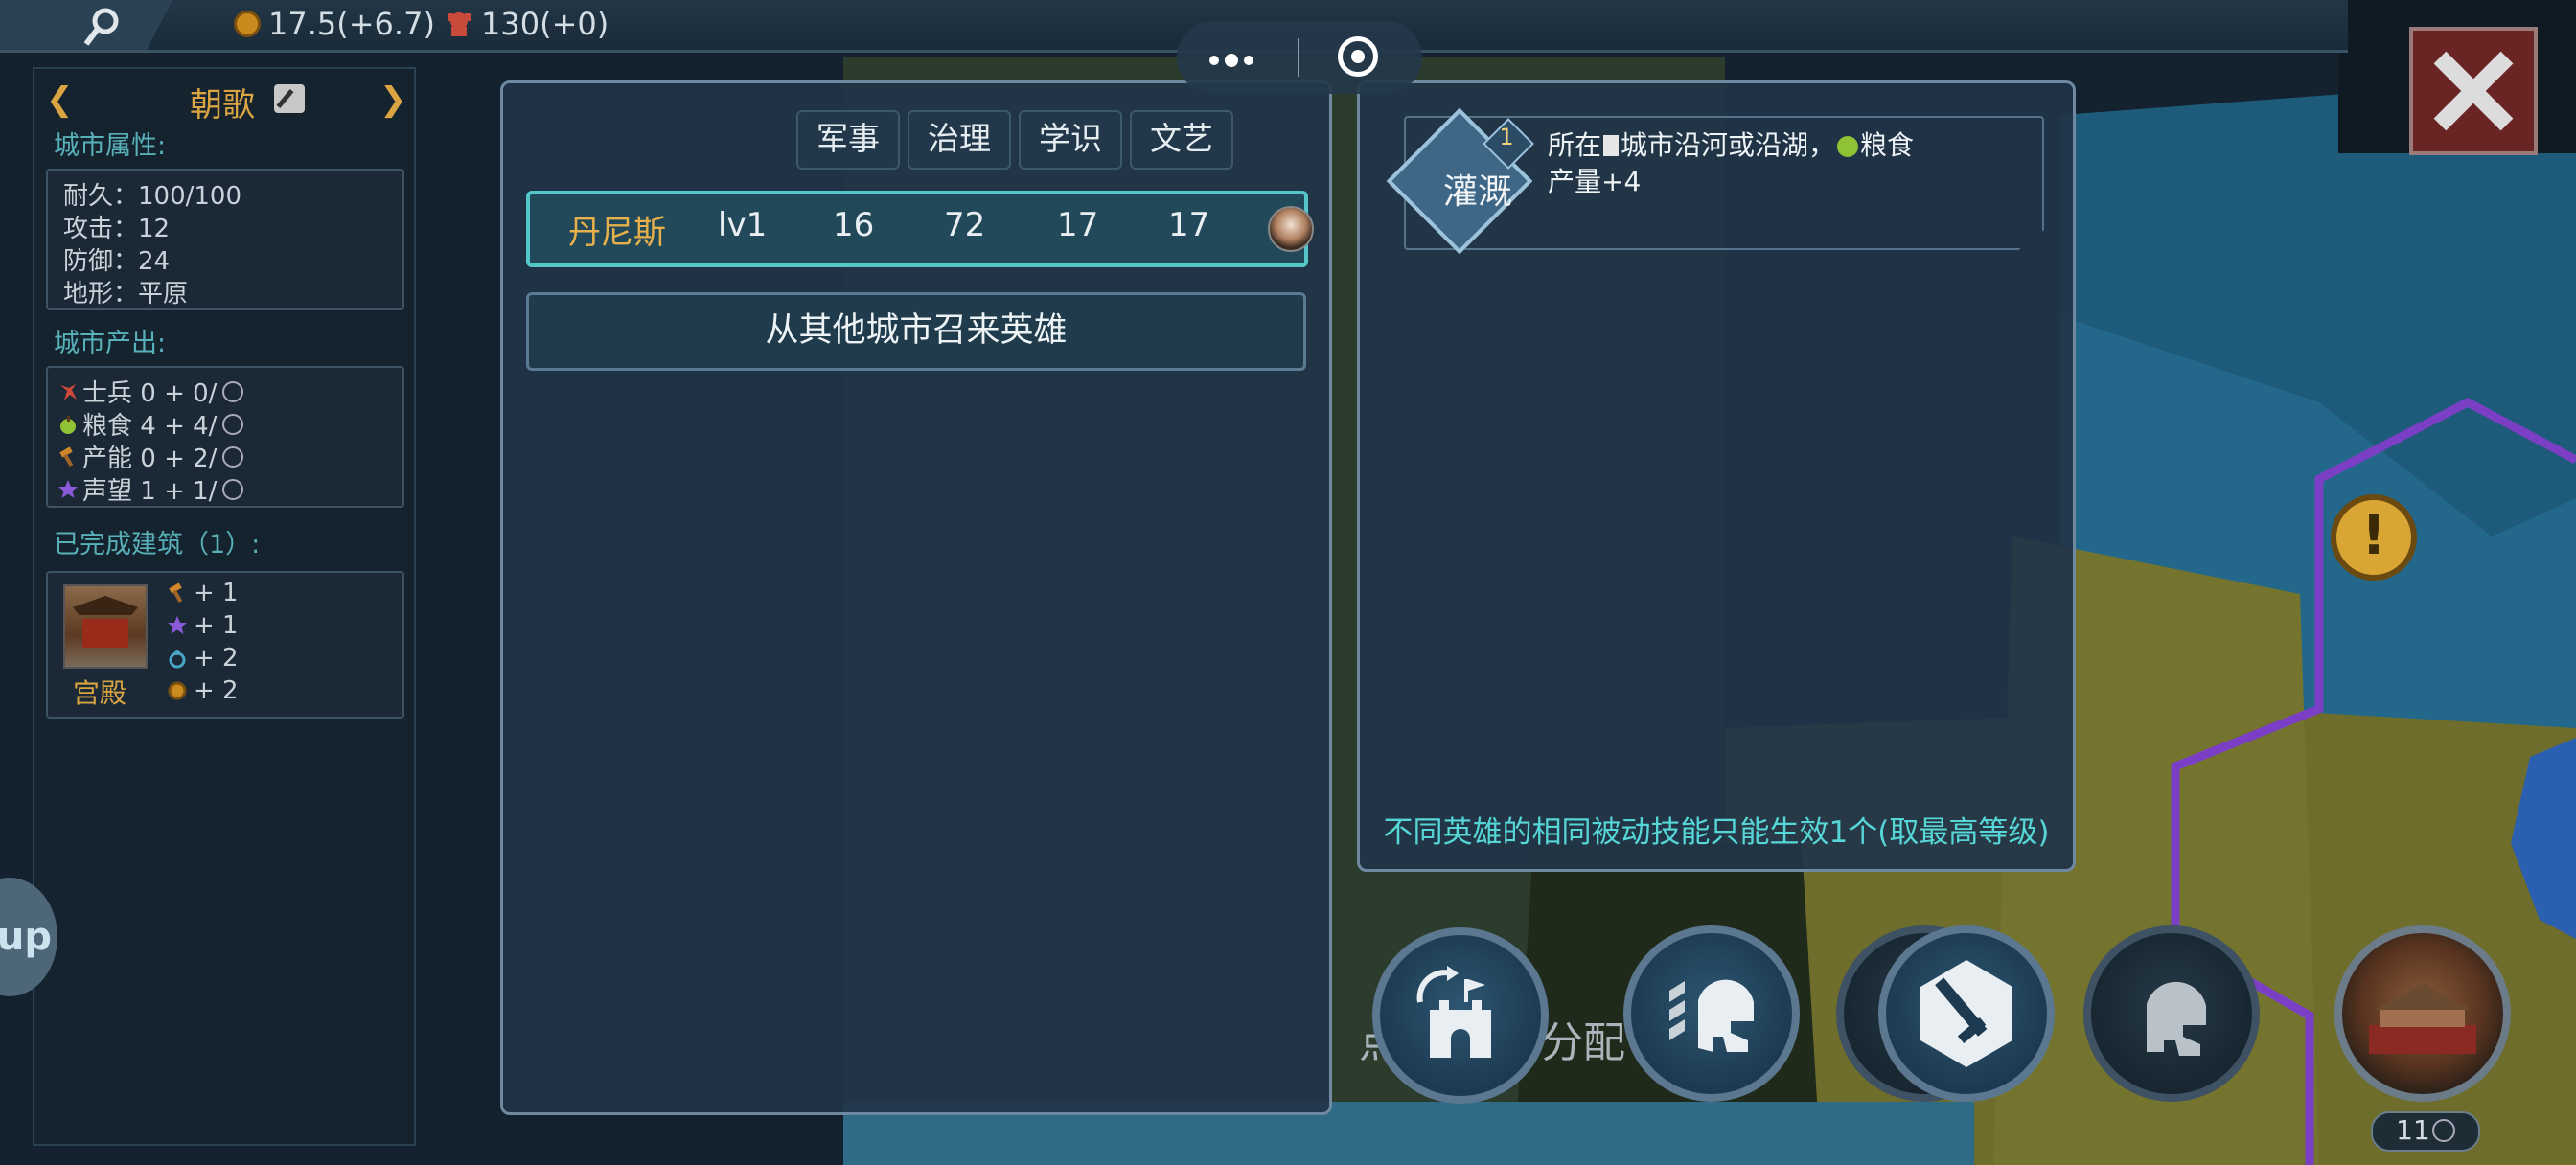 The image size is (2576, 1165). What do you see at coordinates (151, 424) in the screenshot?
I see `output-food: 粮食 4 + 4/` at bounding box center [151, 424].